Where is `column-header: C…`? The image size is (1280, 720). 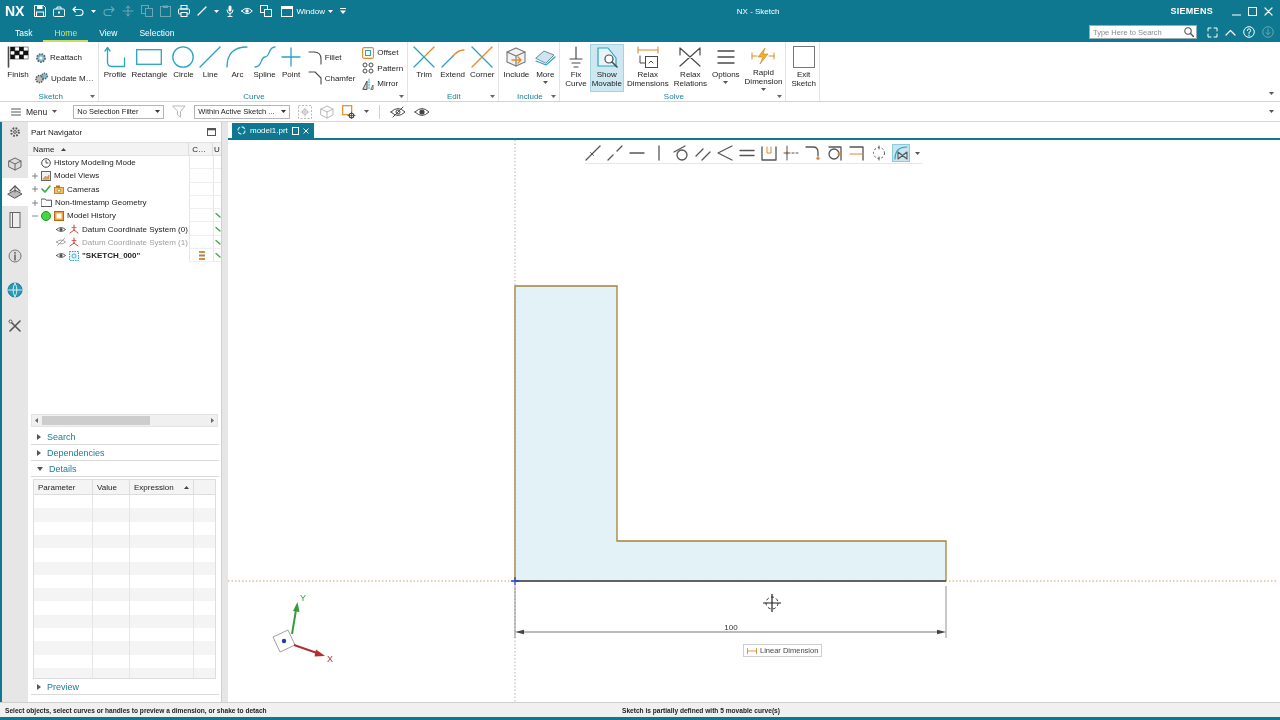
column-header: C… is located at coordinates (201, 149).